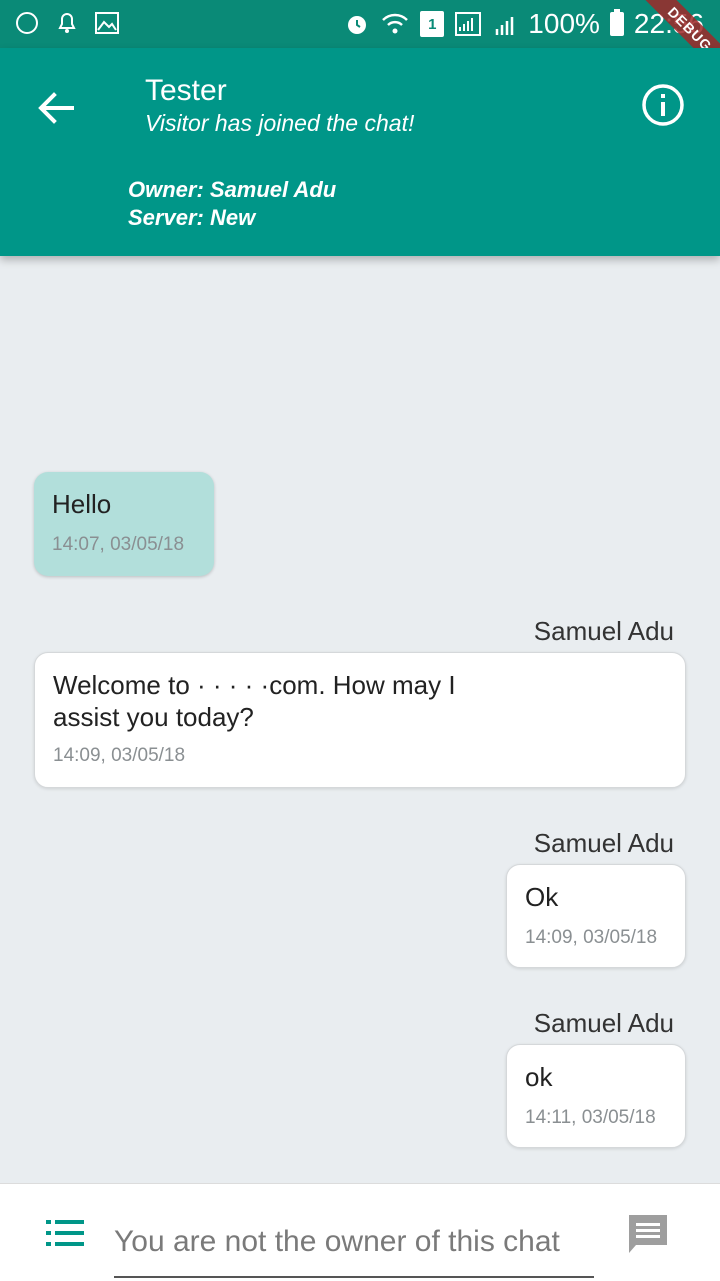 This screenshot has height=1281, width=720. Describe the element at coordinates (395, 23) in the screenshot. I see `wifi-icon` at that location.